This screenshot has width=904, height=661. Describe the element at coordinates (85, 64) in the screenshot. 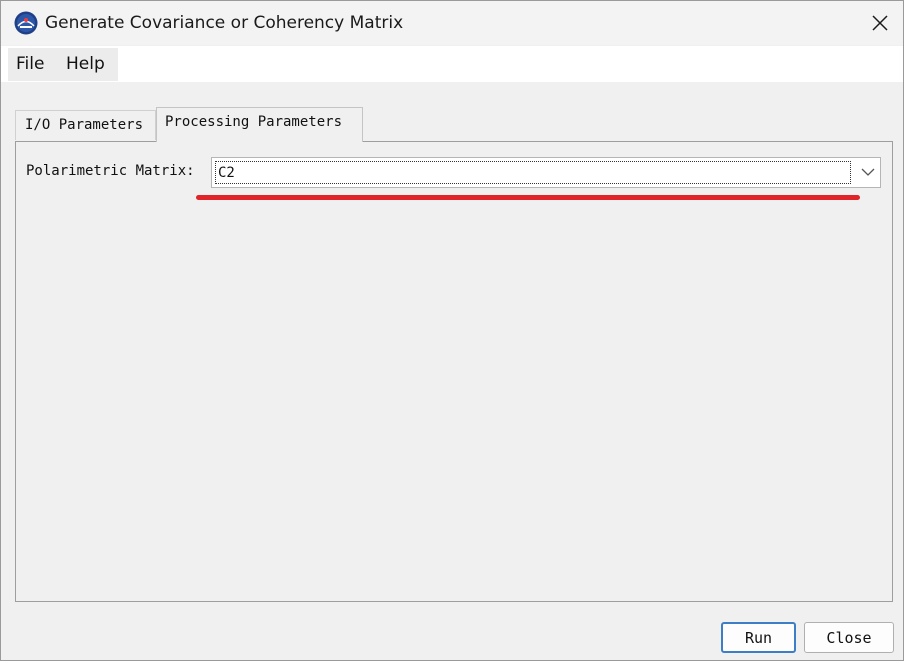

I see `menu-help: Help` at that location.